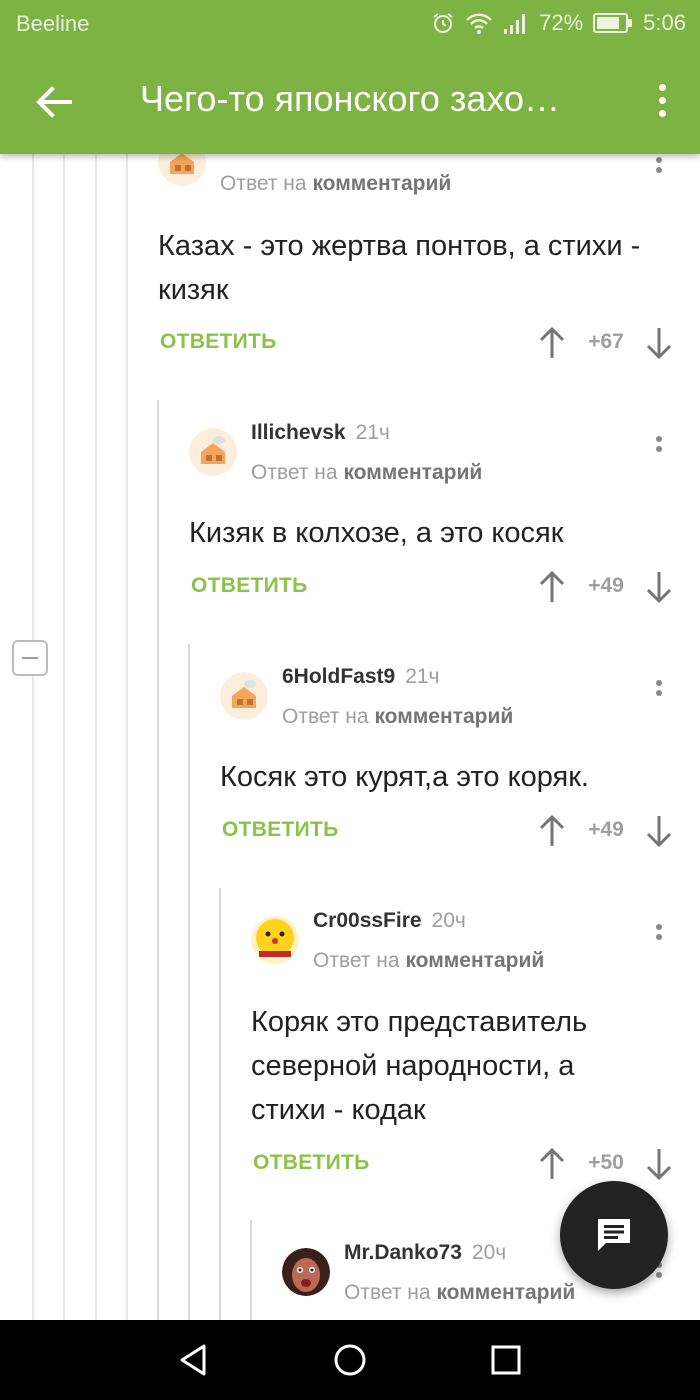  Describe the element at coordinates (662, 102) in the screenshot. I see `more-vert-icon` at that location.